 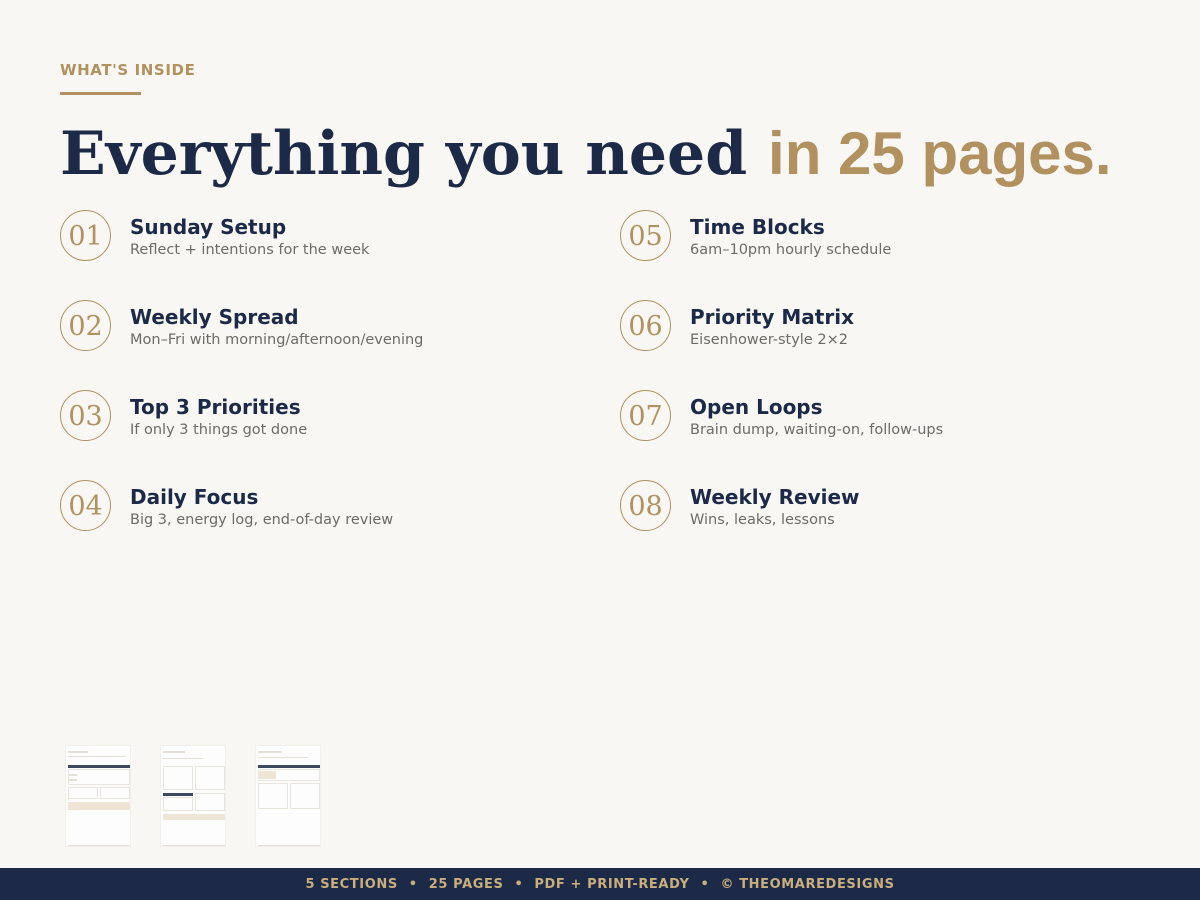 What do you see at coordinates (85, 415) in the screenshot?
I see `feature-number-badge: 03` at bounding box center [85, 415].